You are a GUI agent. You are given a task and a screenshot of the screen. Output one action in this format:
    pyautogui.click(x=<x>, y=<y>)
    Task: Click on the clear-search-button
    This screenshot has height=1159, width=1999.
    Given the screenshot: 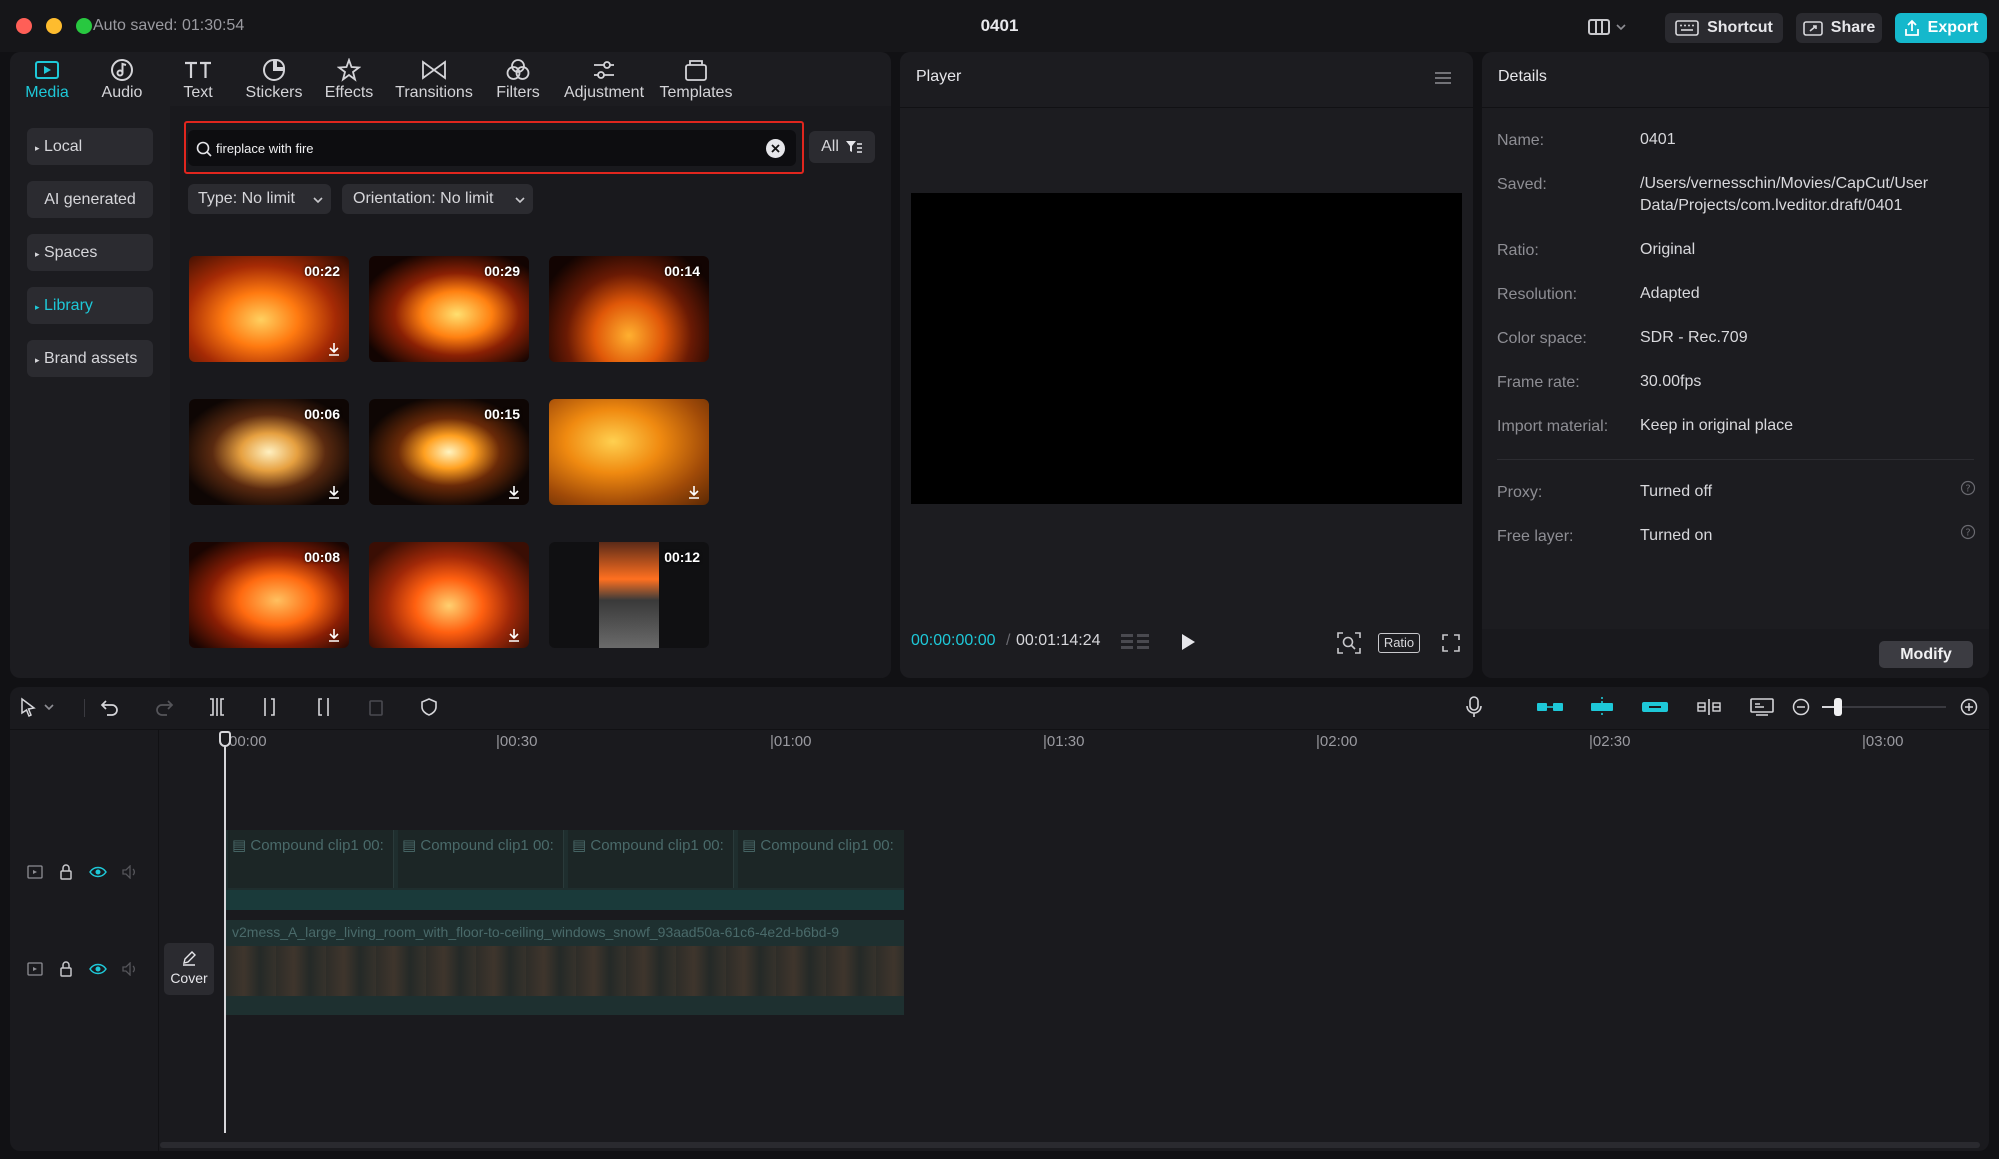 What is the action you would take?
    pyautogui.click(x=775, y=148)
    